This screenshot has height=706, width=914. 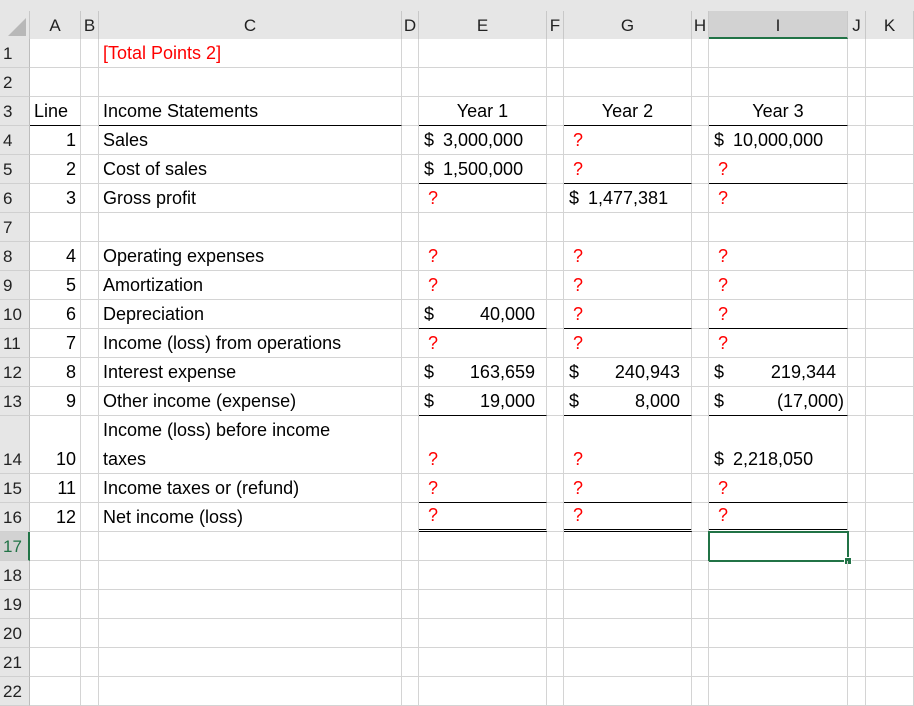 I want to click on cell-i8: ?, so click(x=778, y=256).